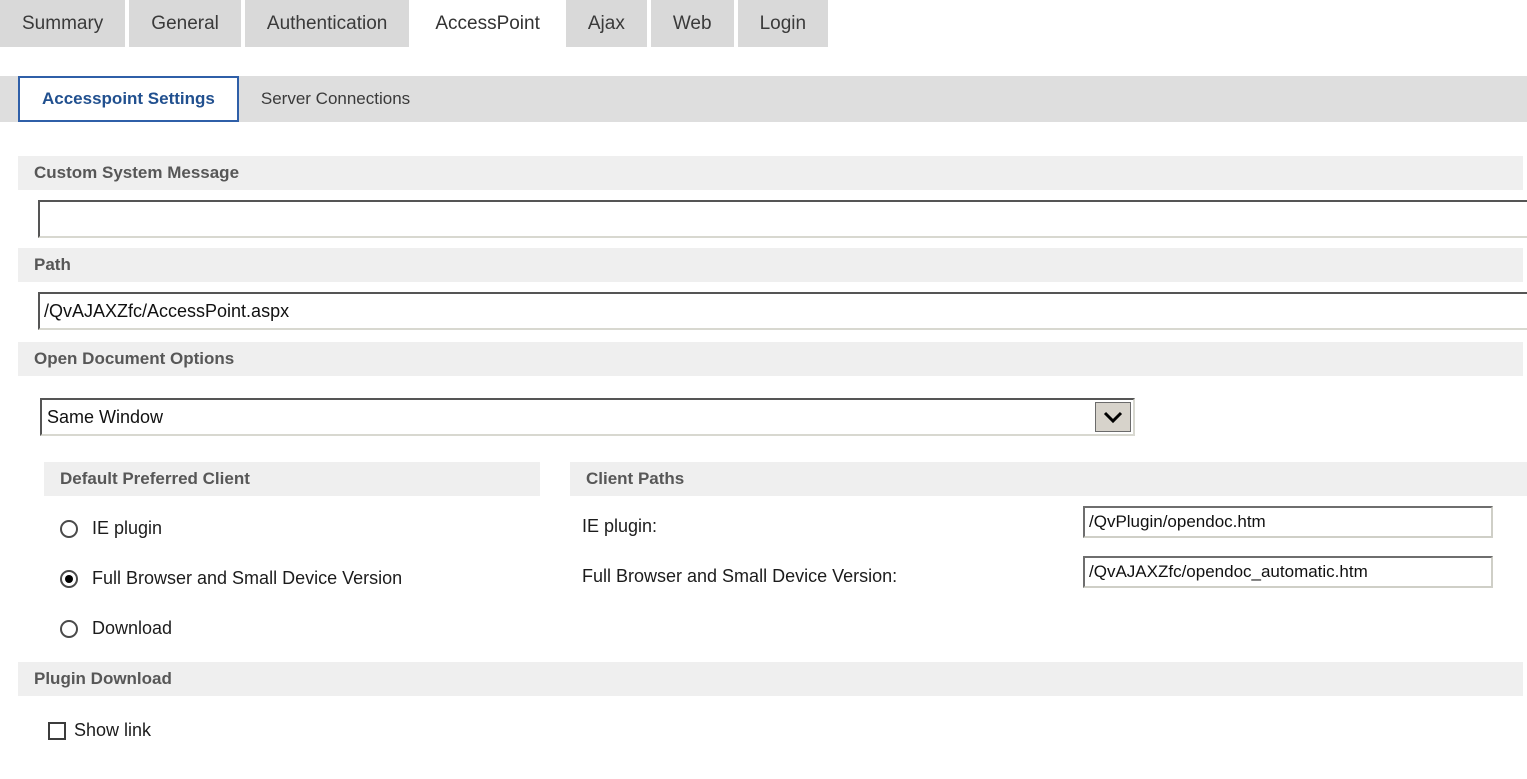 The height and width of the screenshot is (779, 1527). I want to click on tab-summary: Summary, so click(63, 23).